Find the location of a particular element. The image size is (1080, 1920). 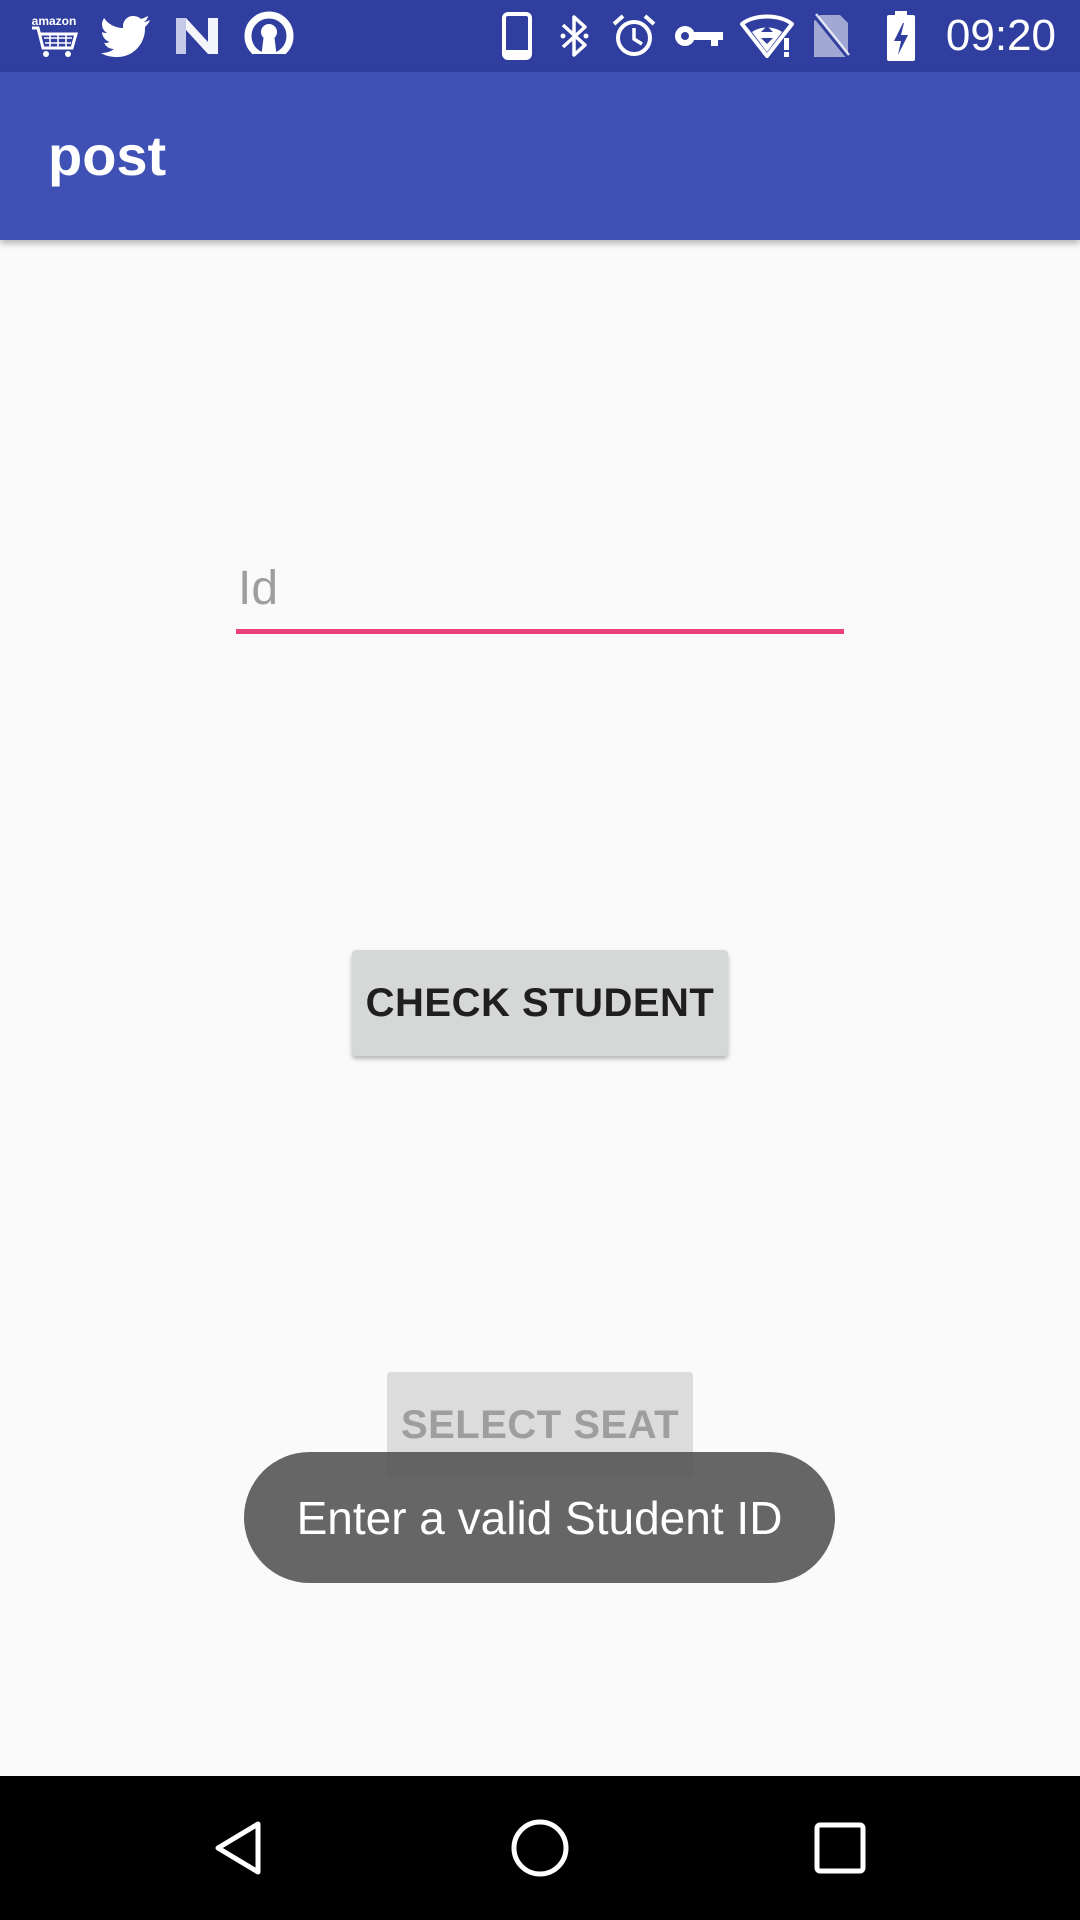

no-sim-icon is located at coordinates (831, 36).